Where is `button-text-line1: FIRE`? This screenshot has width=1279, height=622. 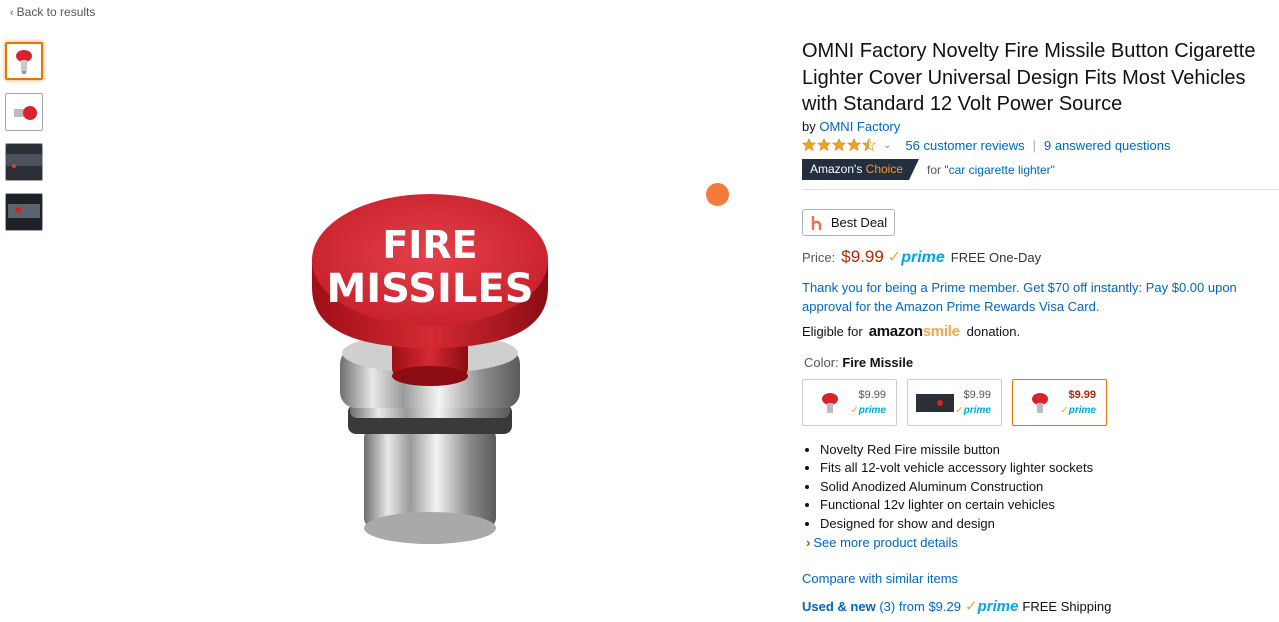 button-text-line1: FIRE is located at coordinates (429, 245).